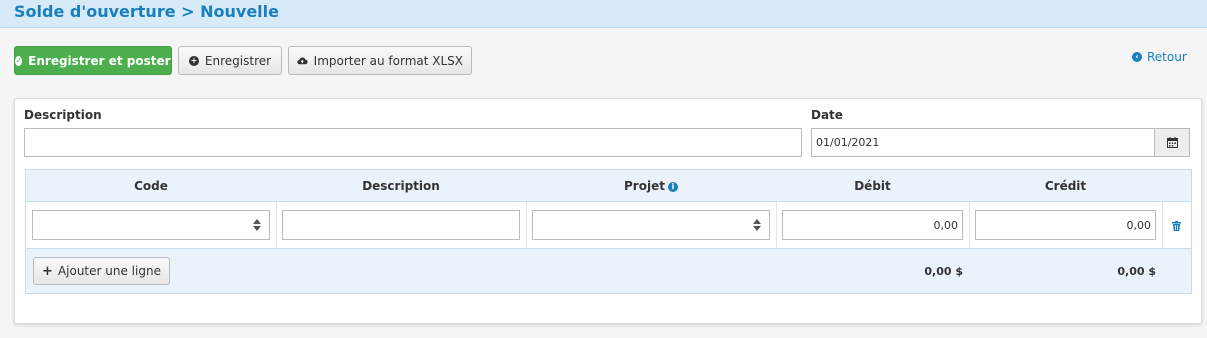  What do you see at coordinates (302, 60) in the screenshot?
I see `cloud-upload-icon` at bounding box center [302, 60].